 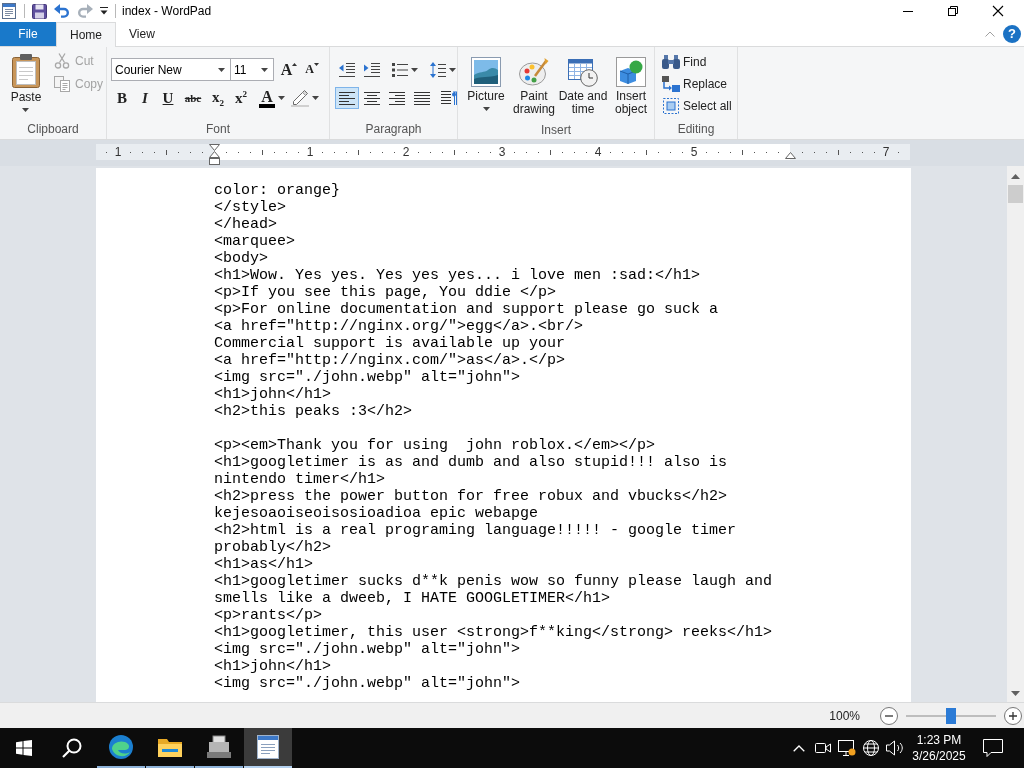 I want to click on copy-icon, so click(x=62, y=84).